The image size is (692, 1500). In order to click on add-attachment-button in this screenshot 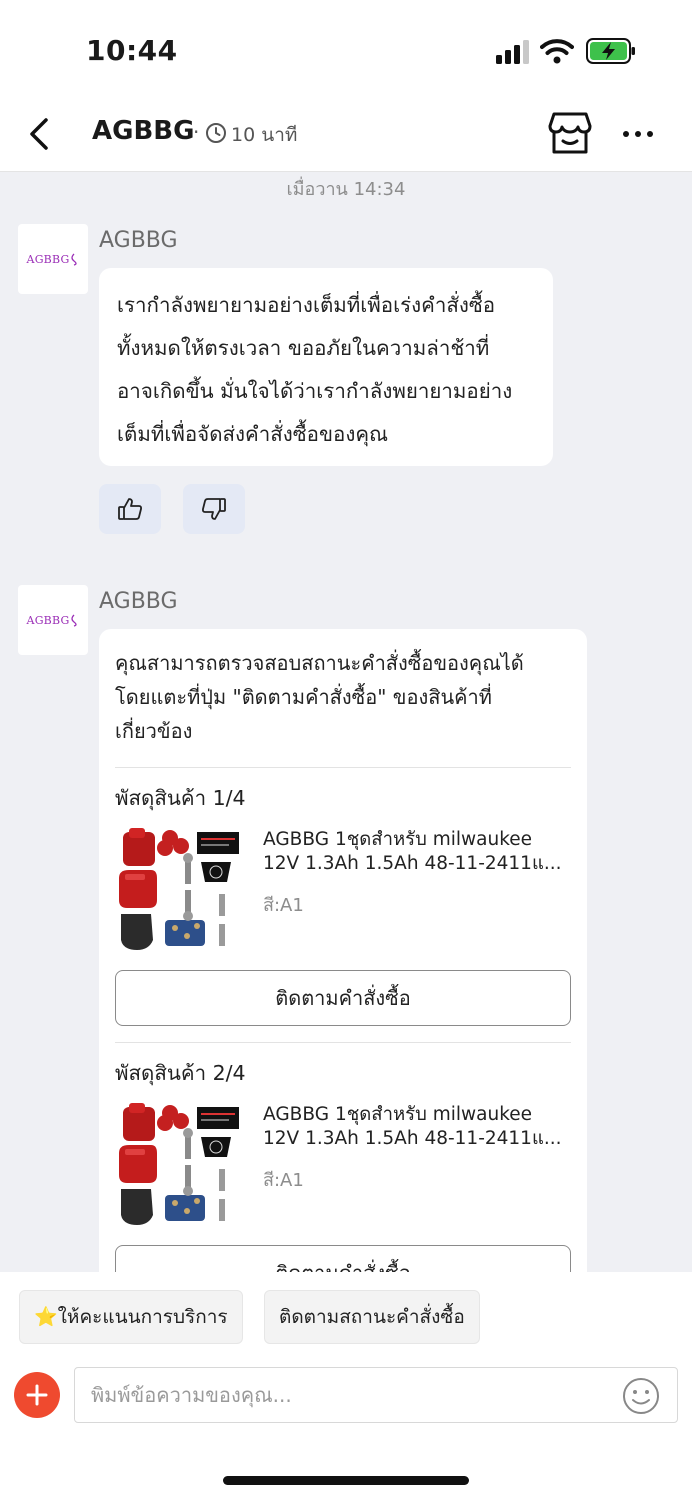, I will do `click(37, 1395)`.